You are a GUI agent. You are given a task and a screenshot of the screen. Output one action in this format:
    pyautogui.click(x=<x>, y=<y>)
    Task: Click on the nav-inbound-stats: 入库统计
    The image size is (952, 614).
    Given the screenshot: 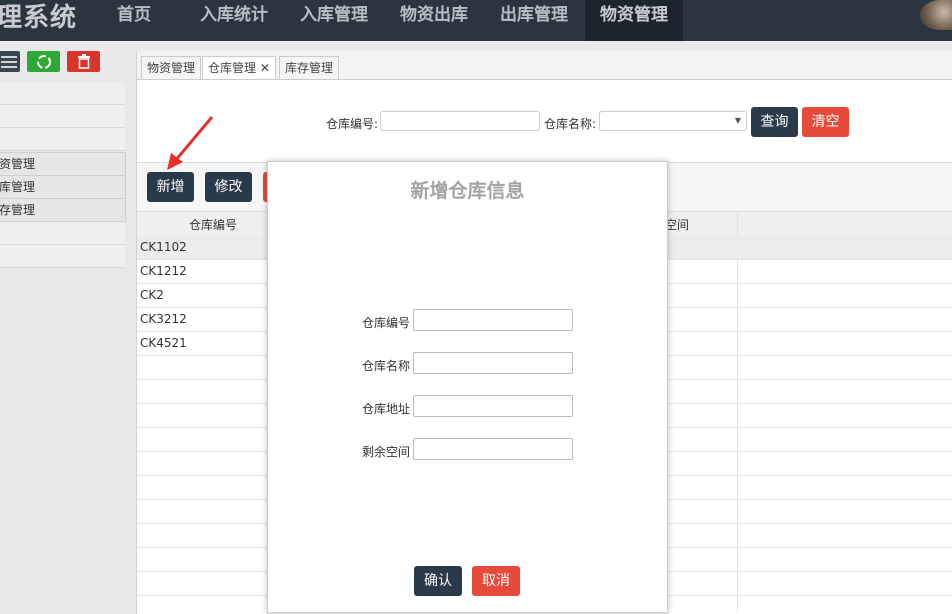 What is the action you would take?
    pyautogui.click(x=234, y=20)
    